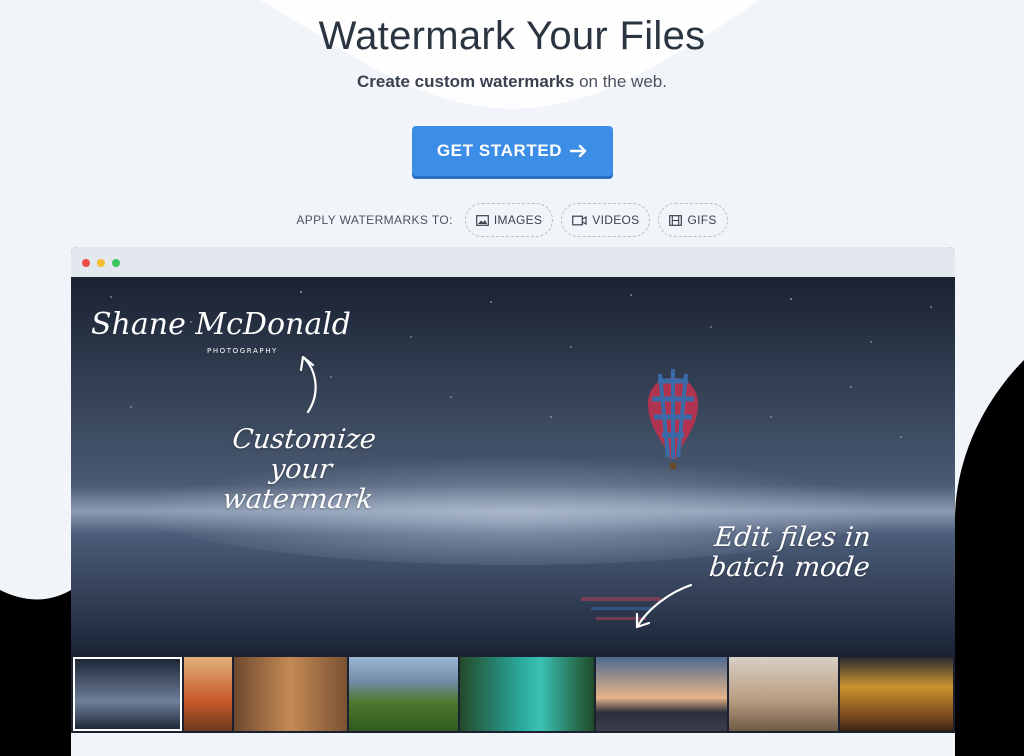  What do you see at coordinates (896, 694) in the screenshot?
I see `thumbnail-theater` at bounding box center [896, 694].